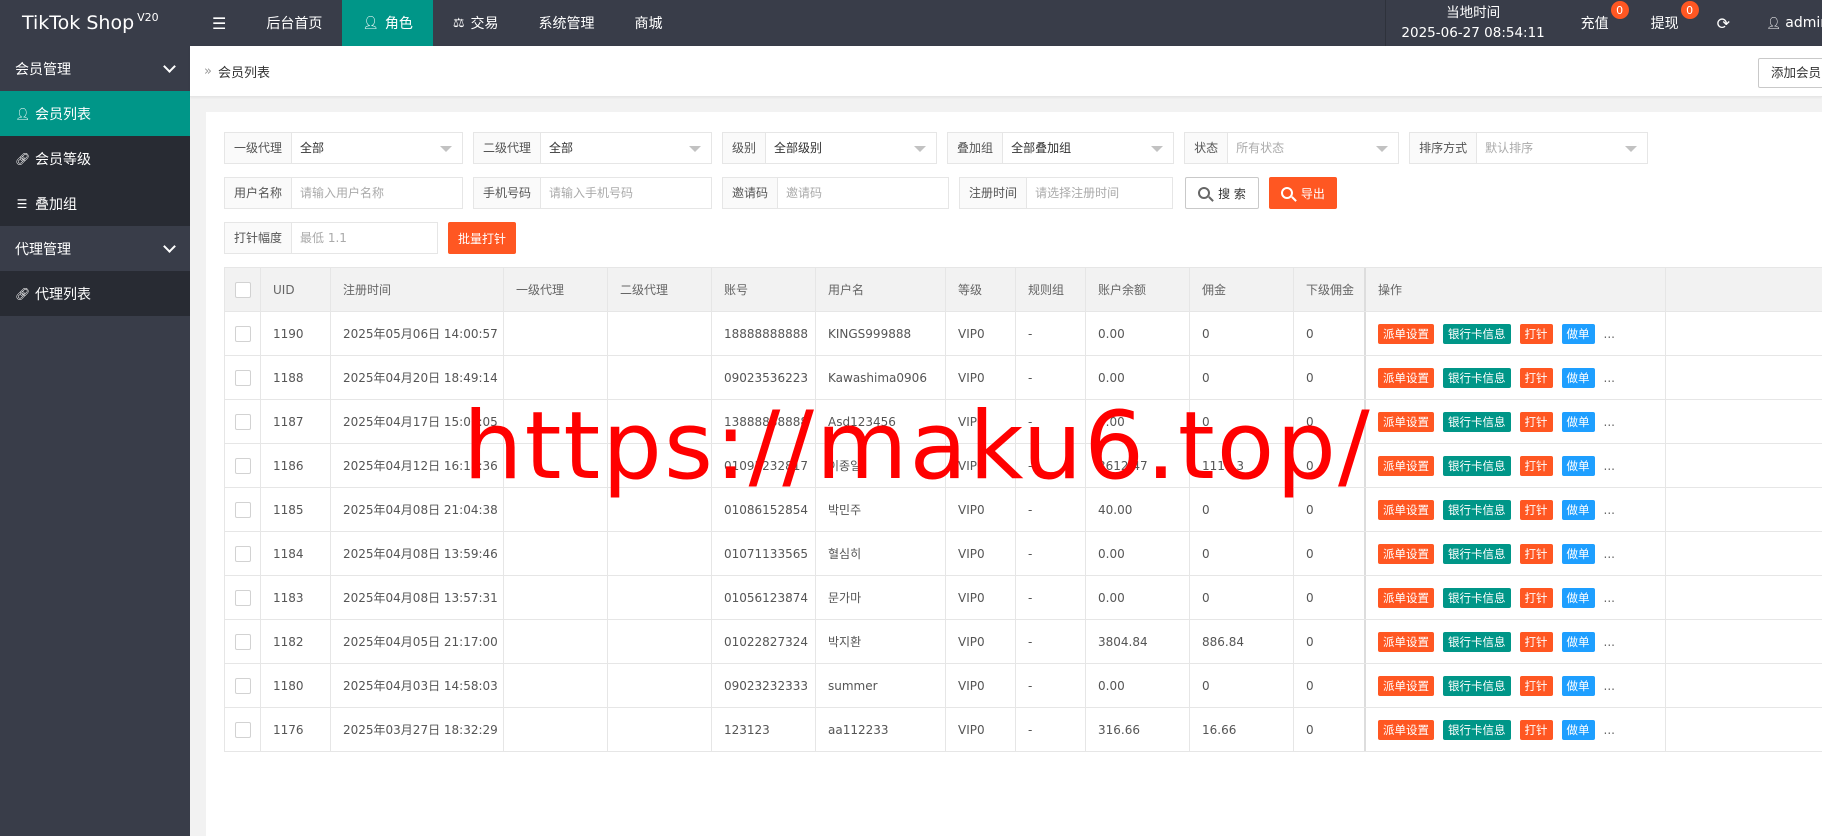 This screenshot has width=1822, height=836. I want to click on column-header: 规则组, so click(1051, 289).